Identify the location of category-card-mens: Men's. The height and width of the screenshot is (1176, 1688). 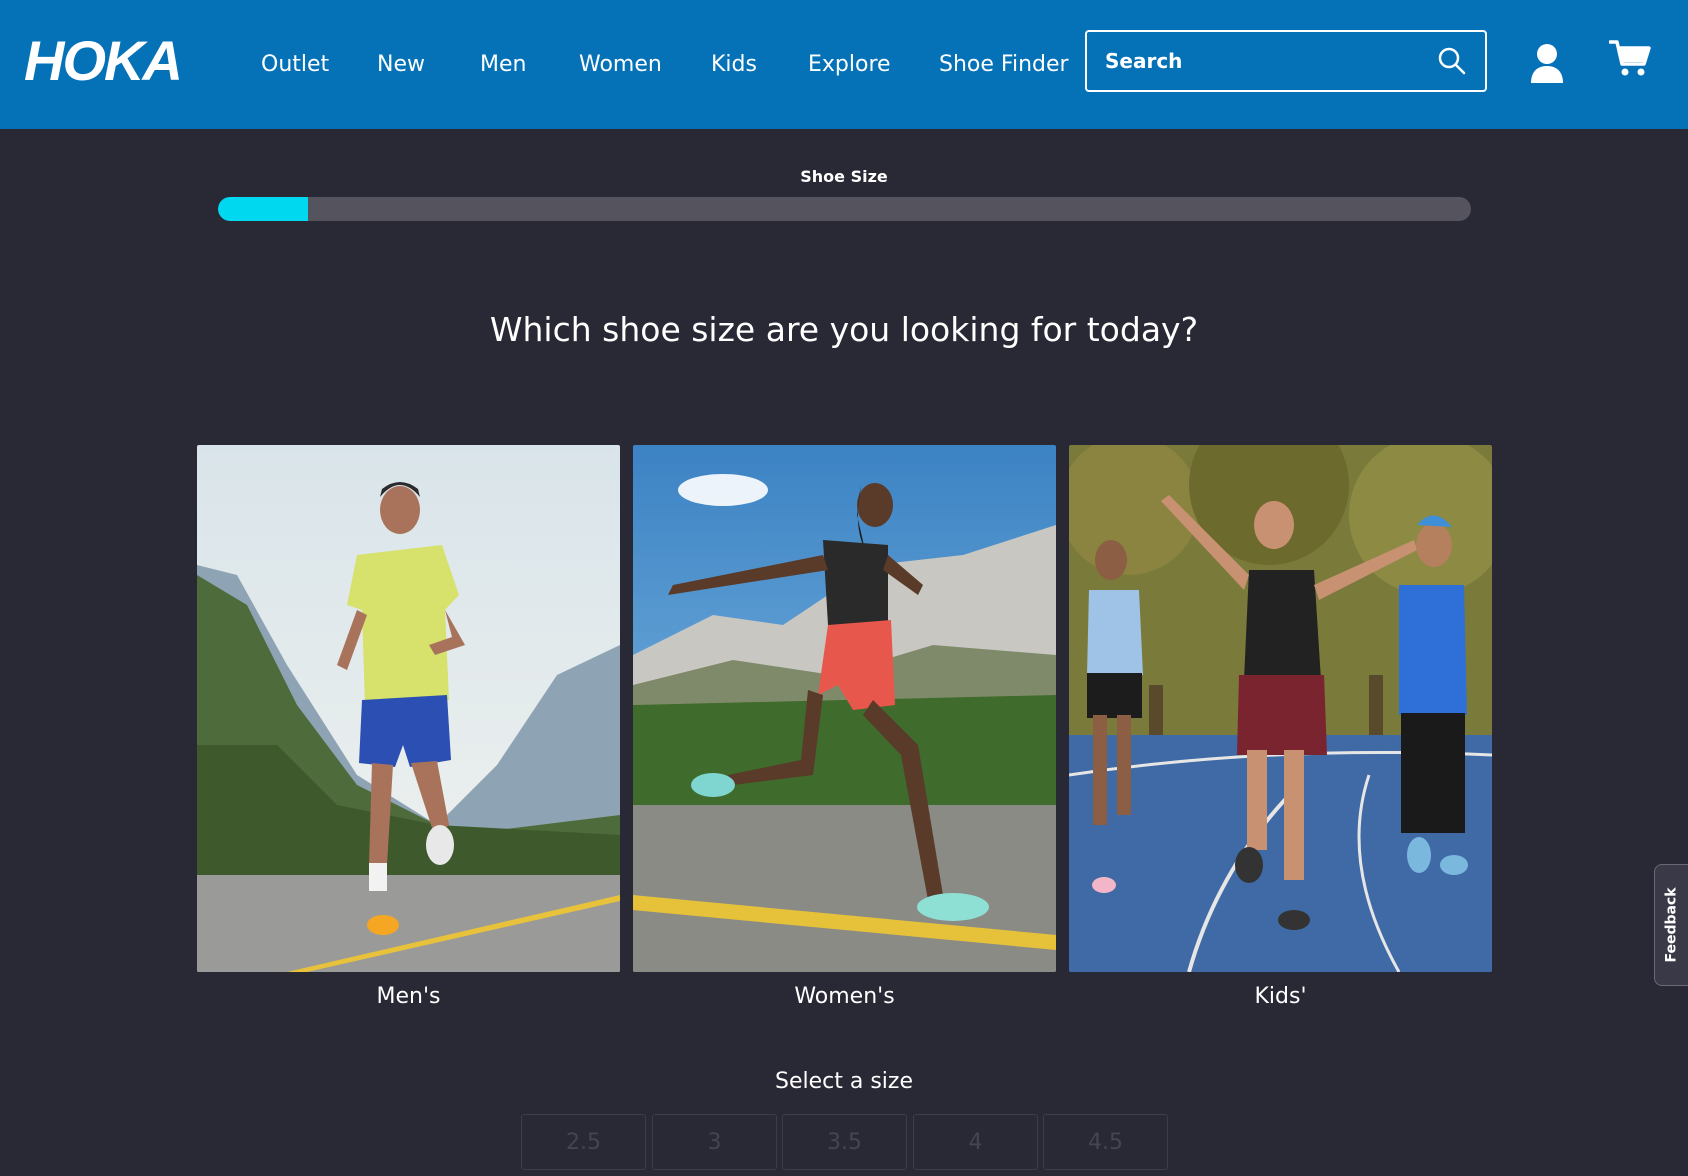
(408, 727).